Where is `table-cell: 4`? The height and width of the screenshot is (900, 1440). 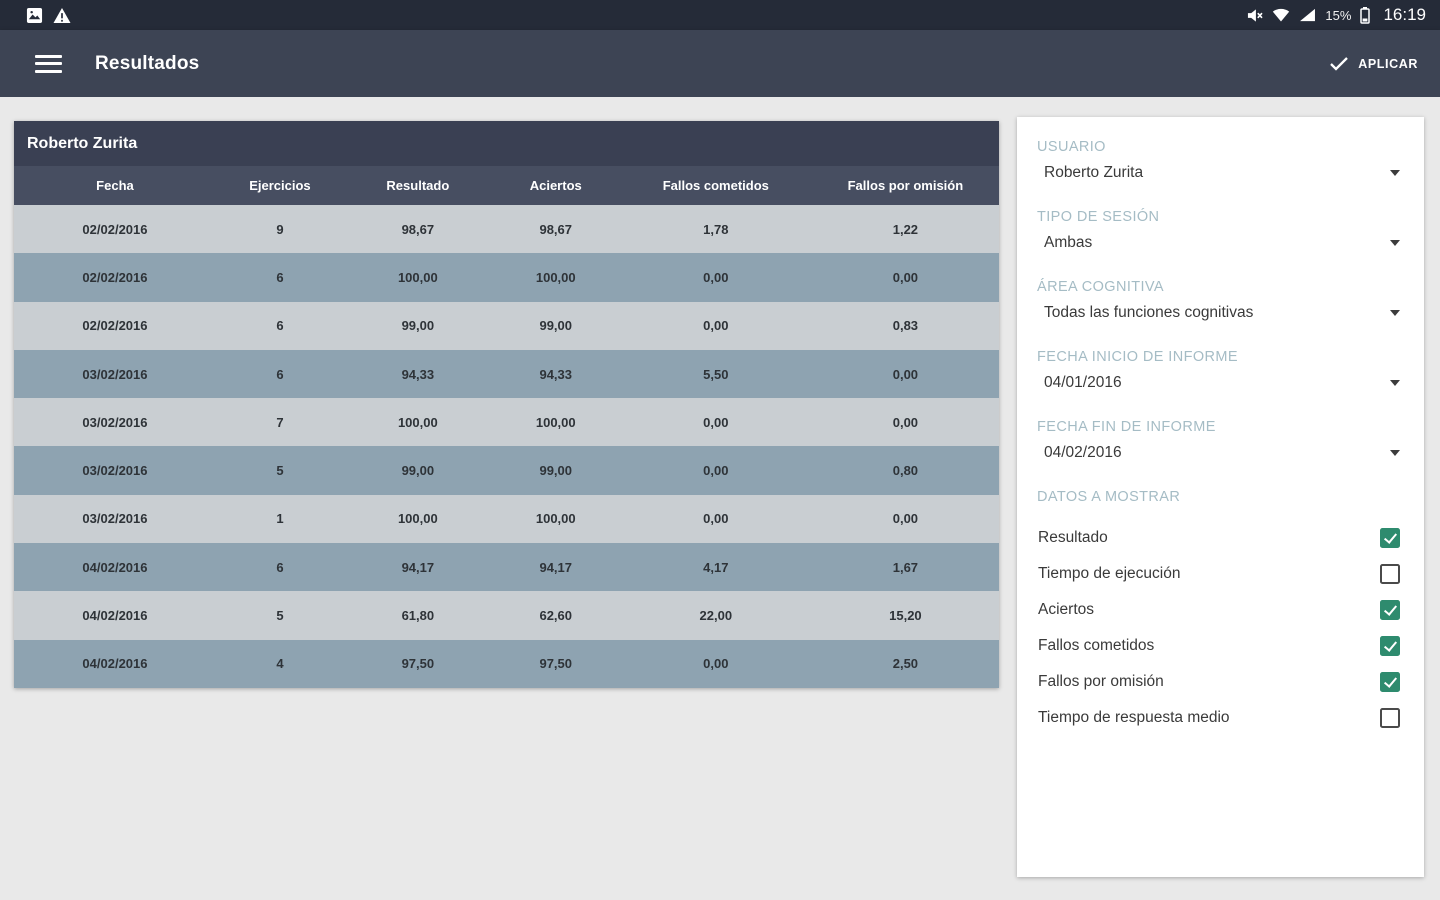
table-cell: 4 is located at coordinates (280, 664).